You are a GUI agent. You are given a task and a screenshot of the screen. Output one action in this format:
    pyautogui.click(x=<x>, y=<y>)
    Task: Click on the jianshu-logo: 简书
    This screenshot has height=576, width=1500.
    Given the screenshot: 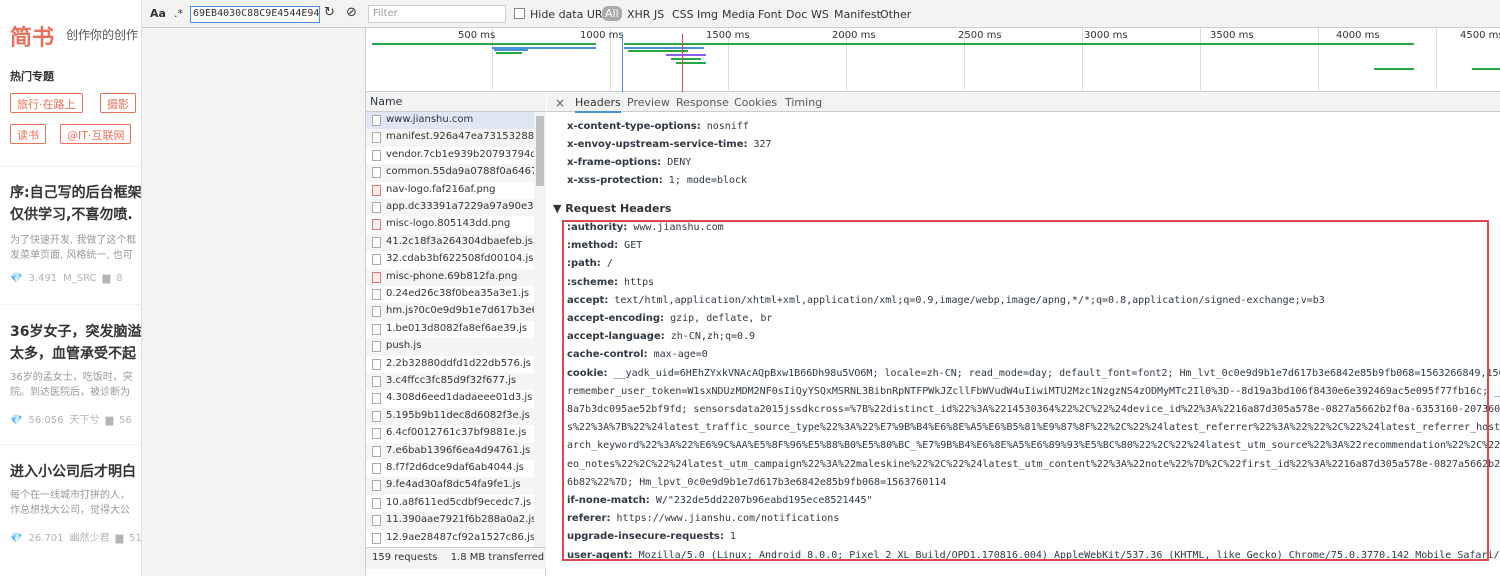 What is the action you would take?
    pyautogui.click(x=32, y=36)
    